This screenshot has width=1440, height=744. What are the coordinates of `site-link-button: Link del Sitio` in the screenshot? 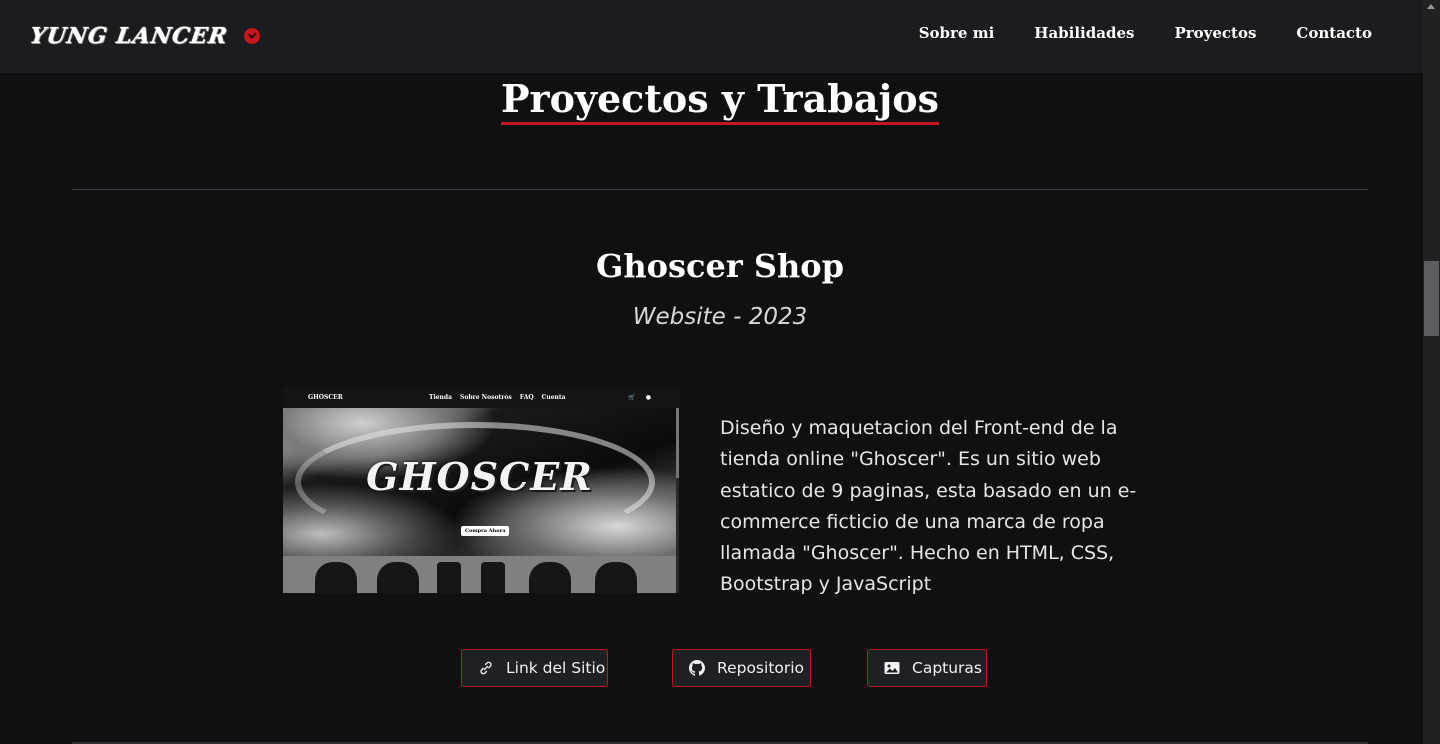 It's located at (534, 668).